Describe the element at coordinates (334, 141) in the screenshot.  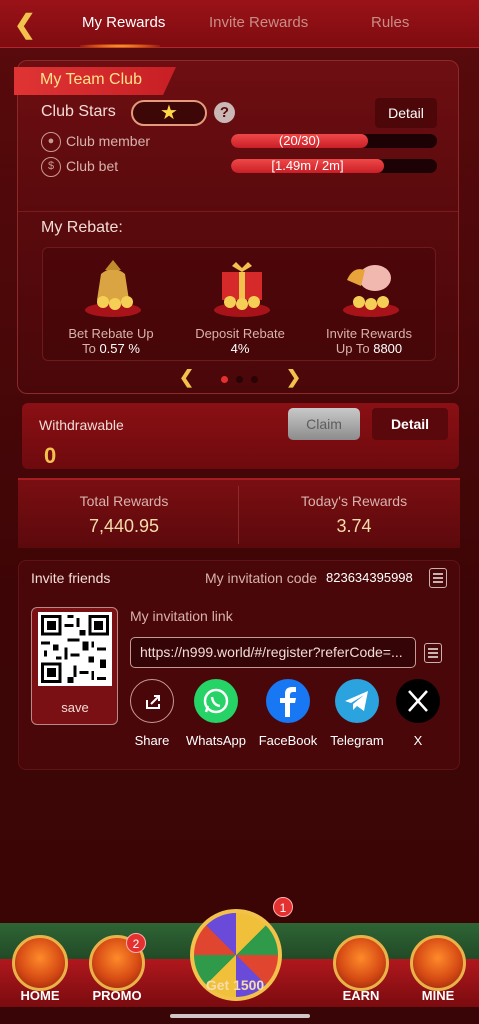
I see `club-member-progress: (20/30)` at that location.